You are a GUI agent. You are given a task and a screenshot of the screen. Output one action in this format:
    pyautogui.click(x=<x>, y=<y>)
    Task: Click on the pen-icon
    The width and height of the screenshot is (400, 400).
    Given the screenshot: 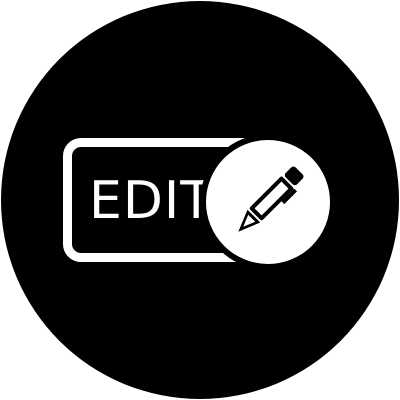 What is the action you would take?
    pyautogui.click(x=271, y=199)
    